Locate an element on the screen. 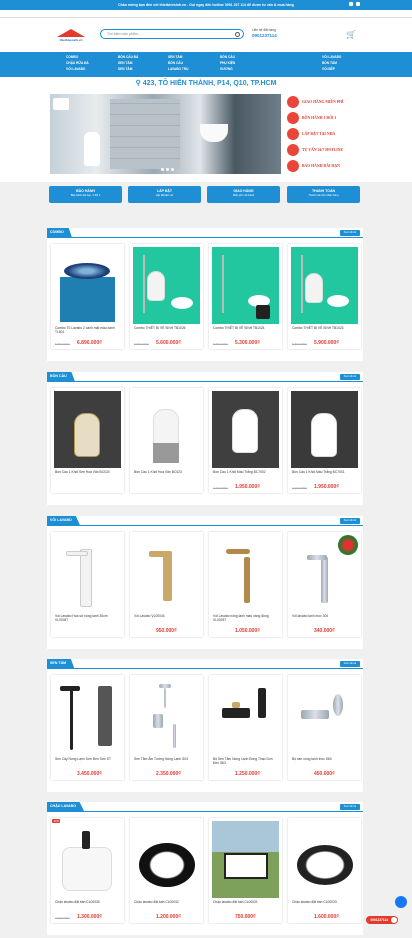  product-card: Chậu lavabo đặt bàn CL00031 750.000₫ is located at coordinates (245, 870).